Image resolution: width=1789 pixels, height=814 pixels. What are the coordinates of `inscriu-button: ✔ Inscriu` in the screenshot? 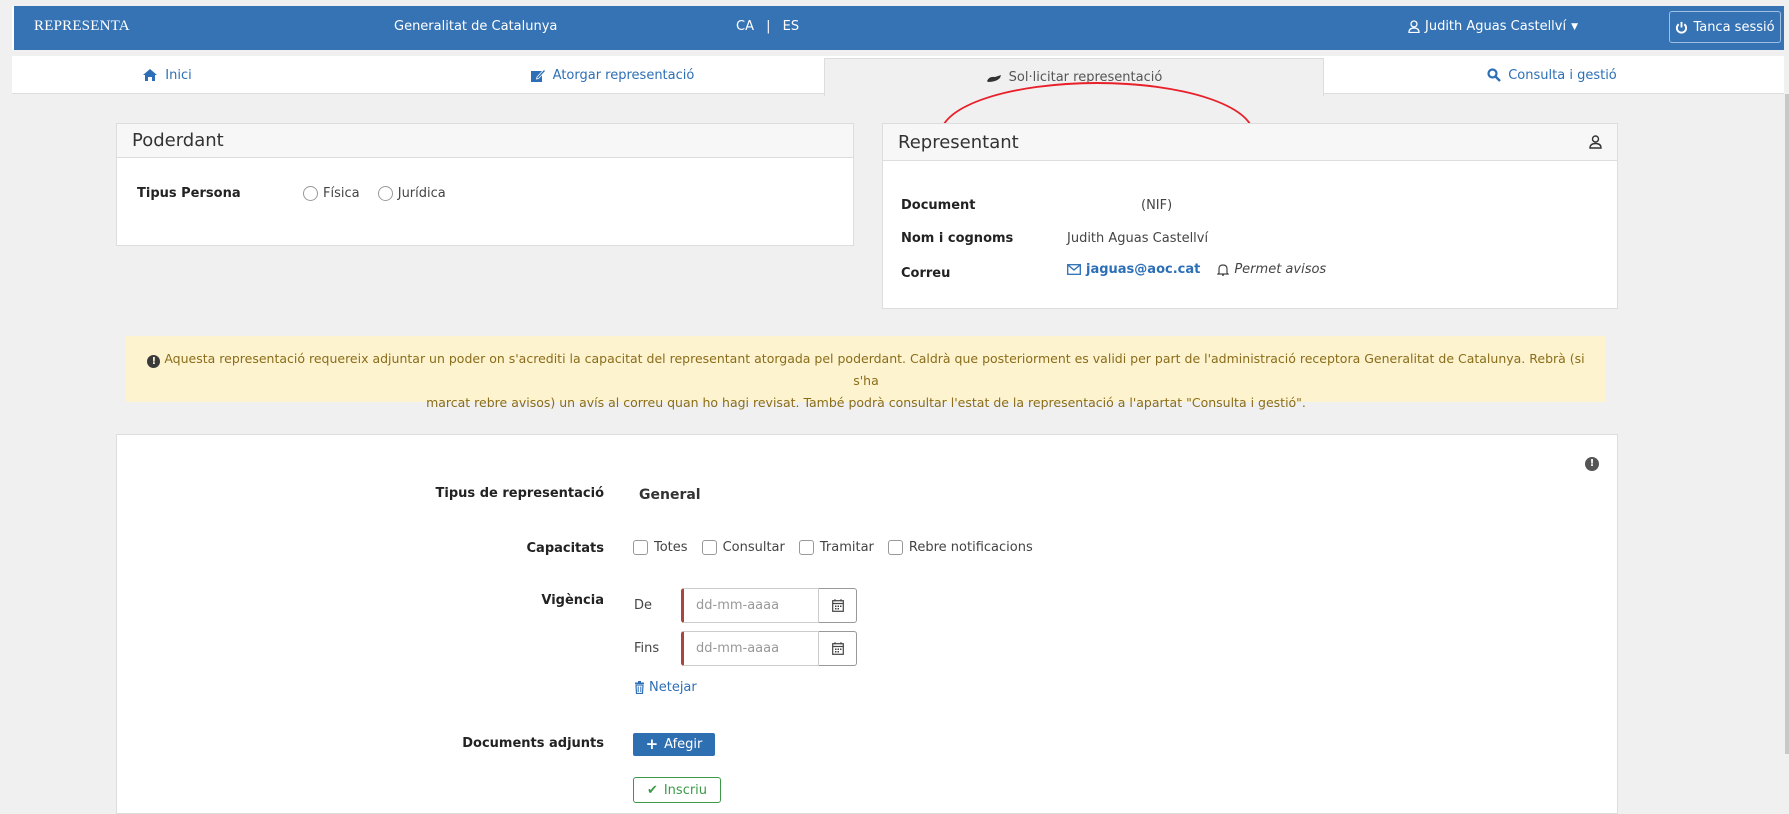 It's located at (677, 790).